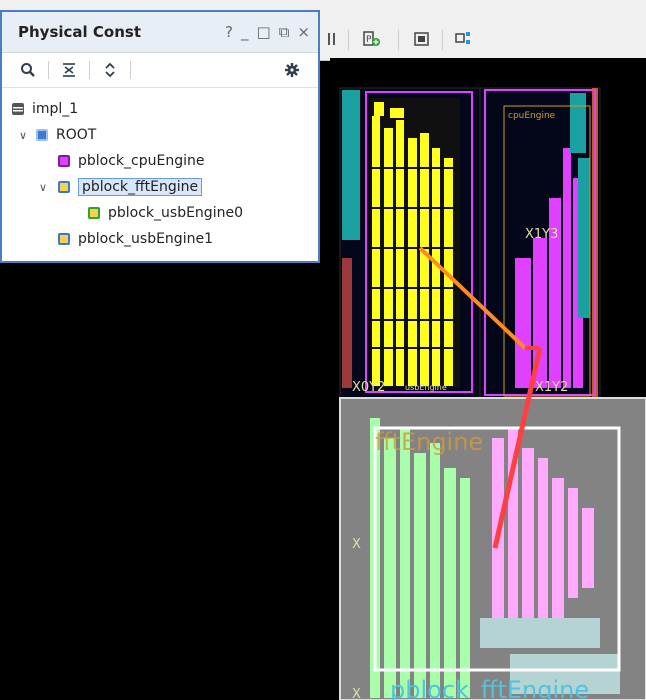 The image size is (646, 700). Describe the element at coordinates (483, 5) in the screenshot. I see `editor-tabs` at that location.